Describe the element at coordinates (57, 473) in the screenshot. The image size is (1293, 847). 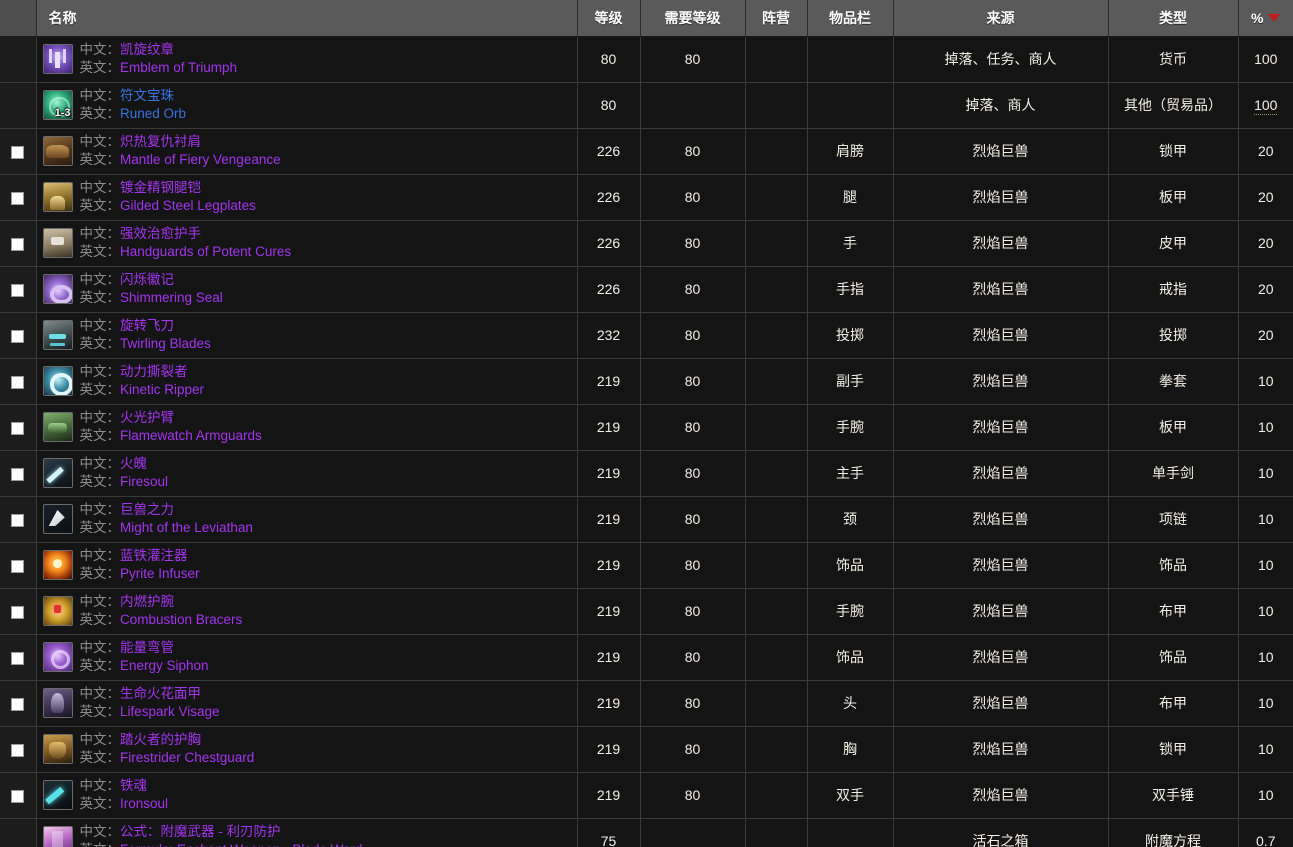
I see `firesoul-icon` at that location.